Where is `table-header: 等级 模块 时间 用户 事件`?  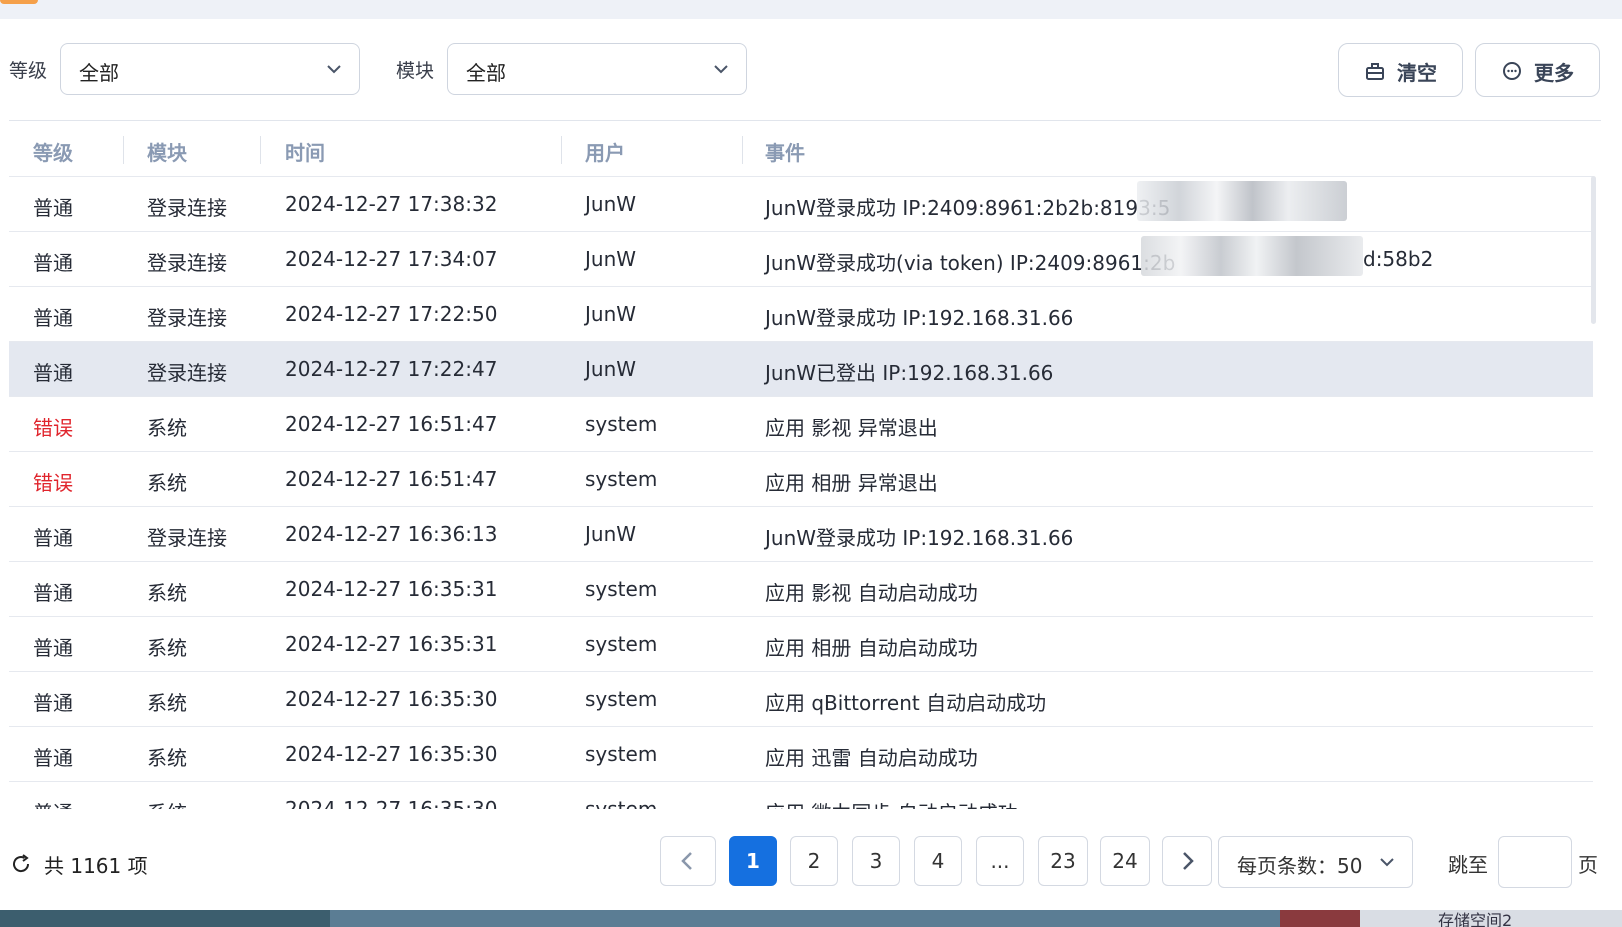 table-header: 等级 模块 时间 用户 事件 is located at coordinates (805, 149).